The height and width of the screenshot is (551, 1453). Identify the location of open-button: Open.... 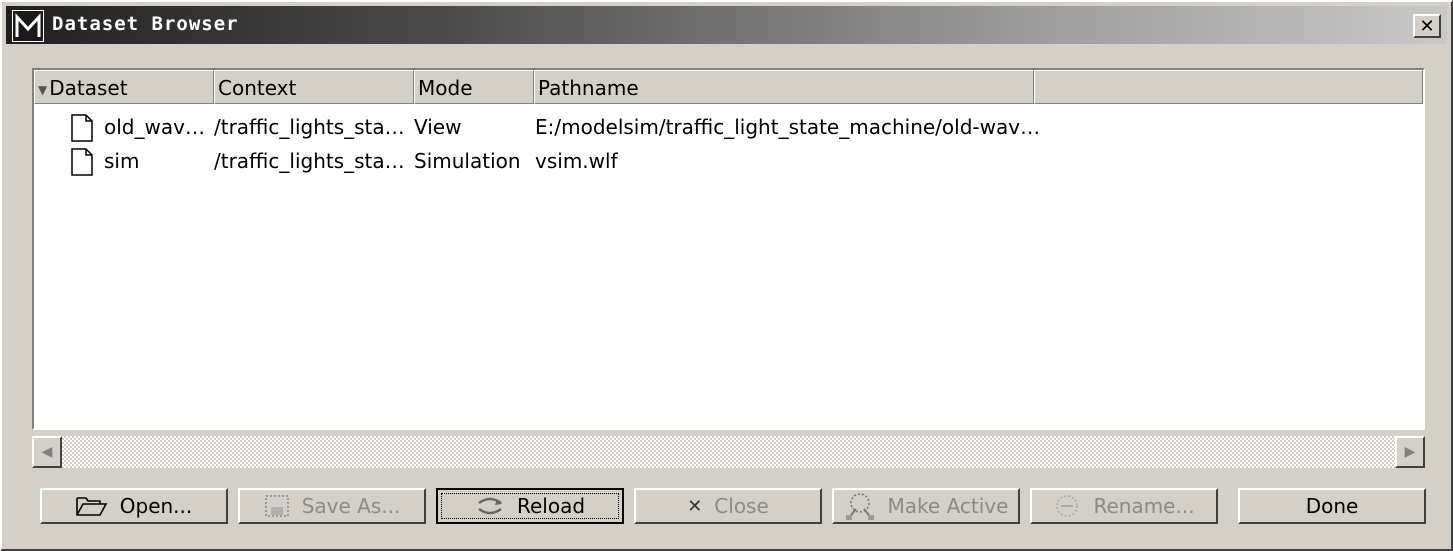
(134, 506).